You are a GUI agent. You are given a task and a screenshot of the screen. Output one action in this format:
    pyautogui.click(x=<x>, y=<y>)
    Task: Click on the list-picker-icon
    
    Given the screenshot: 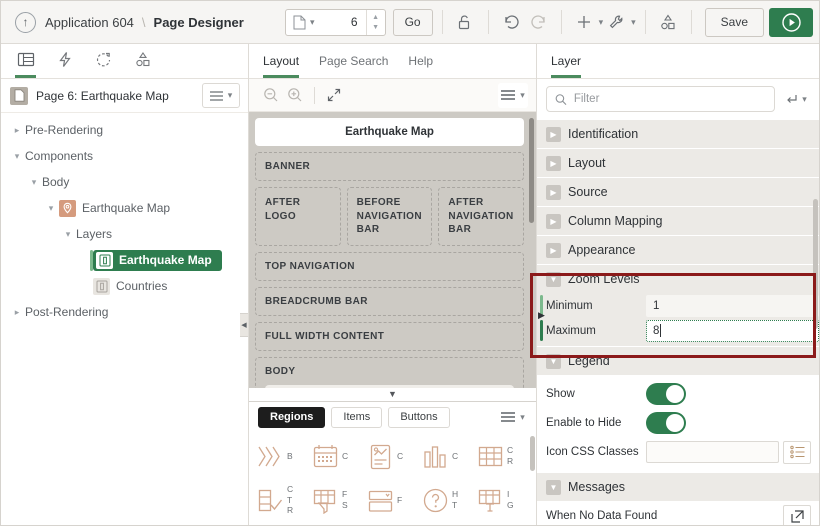 What is the action you would take?
    pyautogui.click(x=797, y=452)
    